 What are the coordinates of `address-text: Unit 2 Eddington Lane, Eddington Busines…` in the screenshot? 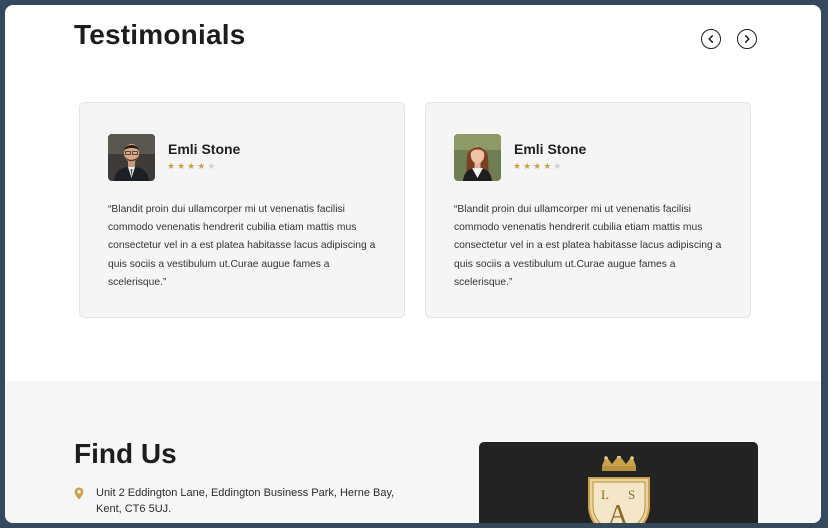 It's located at (245, 501).